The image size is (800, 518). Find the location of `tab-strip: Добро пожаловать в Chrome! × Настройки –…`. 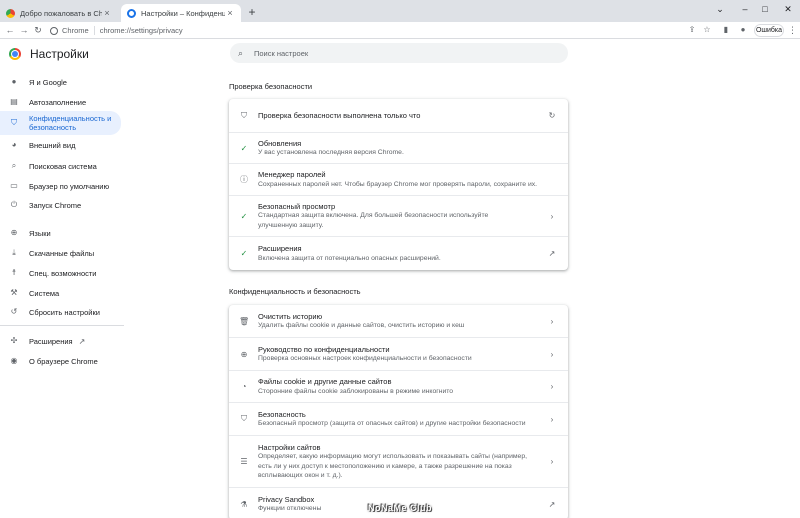

tab-strip: Добро пожаловать в Chrome! × Настройки –… is located at coordinates (400, 11).